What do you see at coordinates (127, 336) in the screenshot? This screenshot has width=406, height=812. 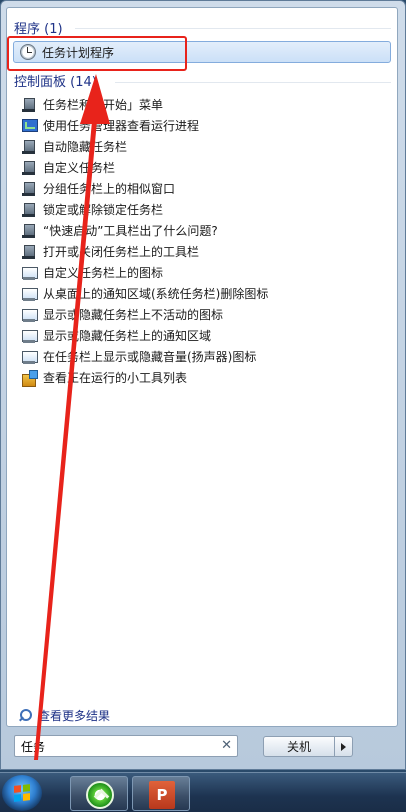 I see `list-item-label: 显示或隐藏任务栏上的通知区域` at bounding box center [127, 336].